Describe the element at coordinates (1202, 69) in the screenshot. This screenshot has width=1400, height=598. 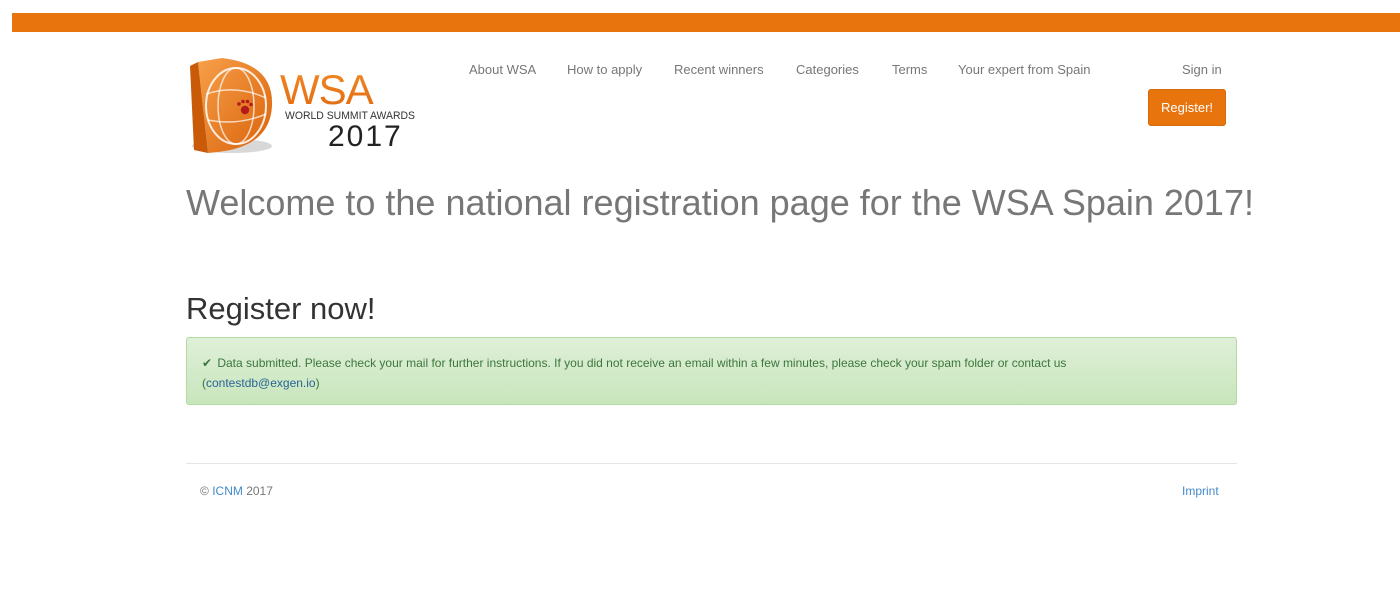
I see `sign-in-link: Sign in` at that location.